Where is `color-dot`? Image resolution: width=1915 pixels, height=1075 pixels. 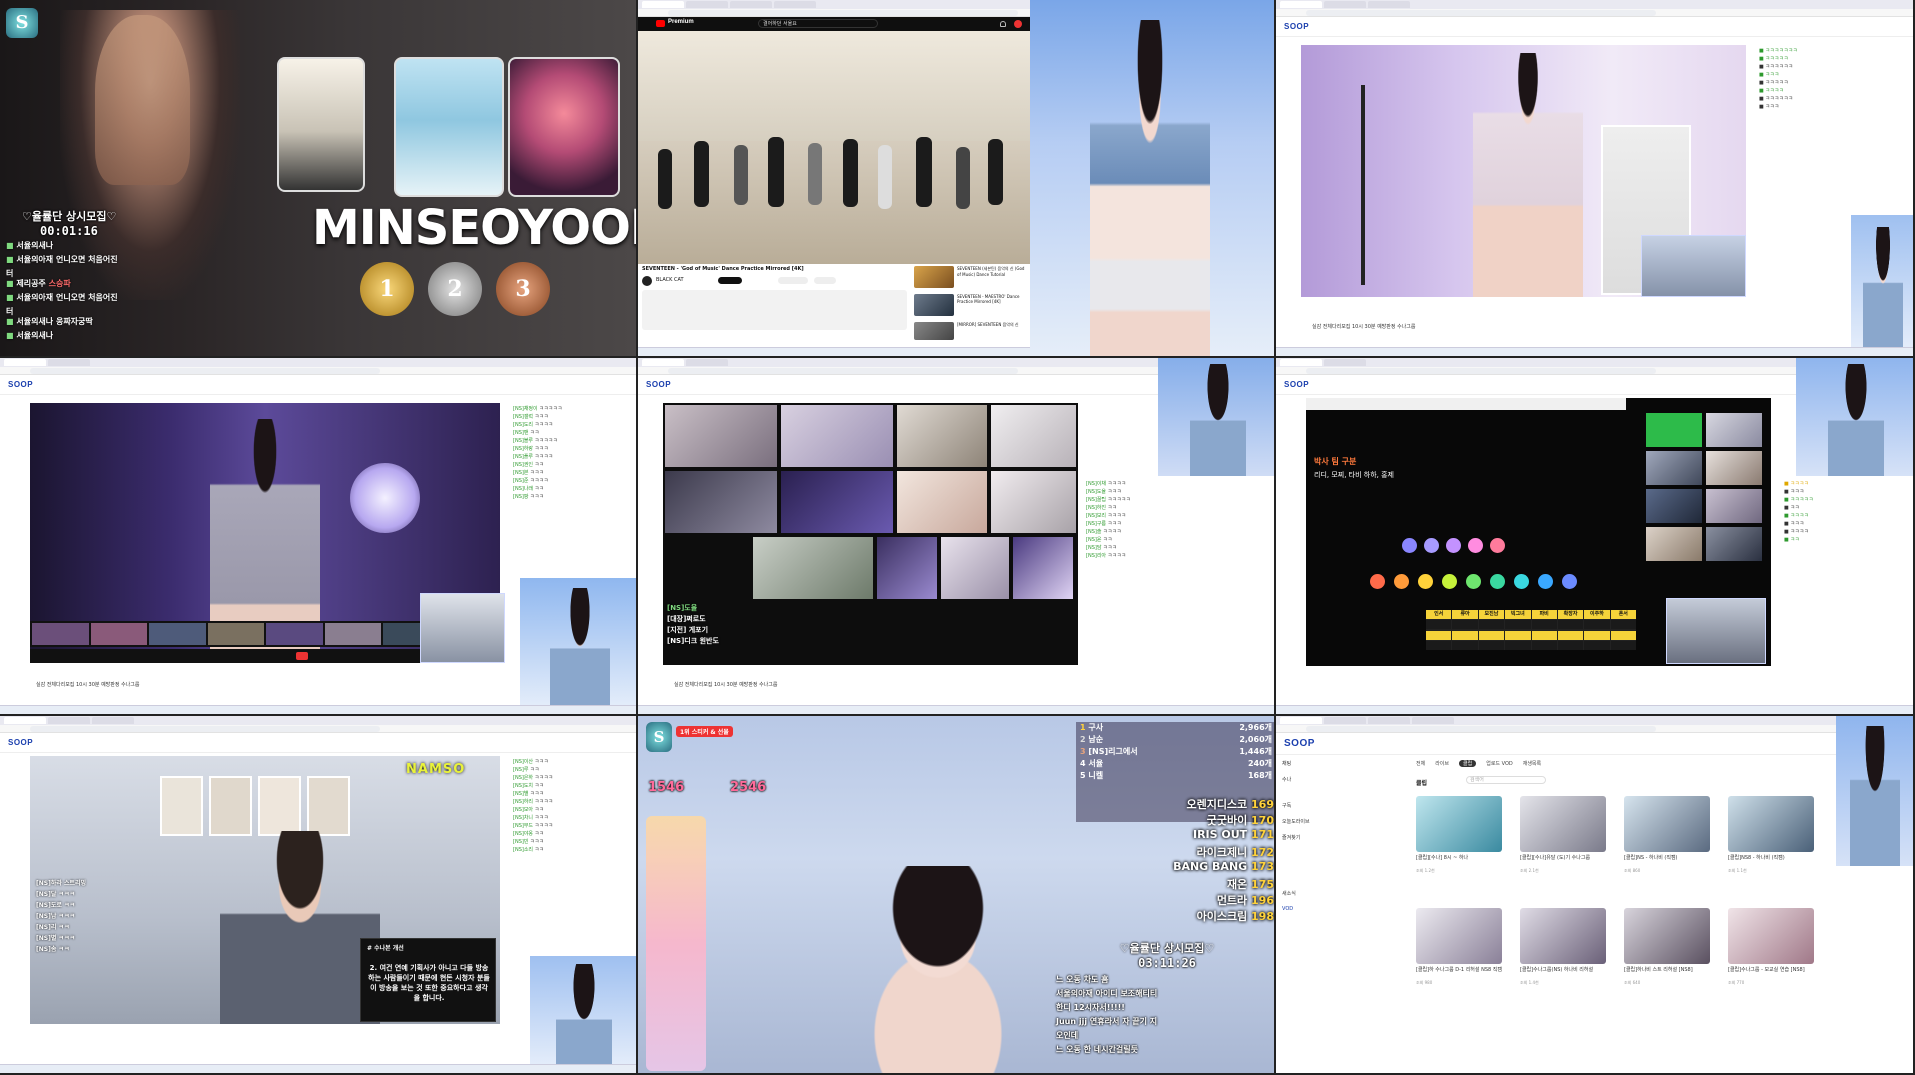
color-dot is located at coordinates (1453, 545).